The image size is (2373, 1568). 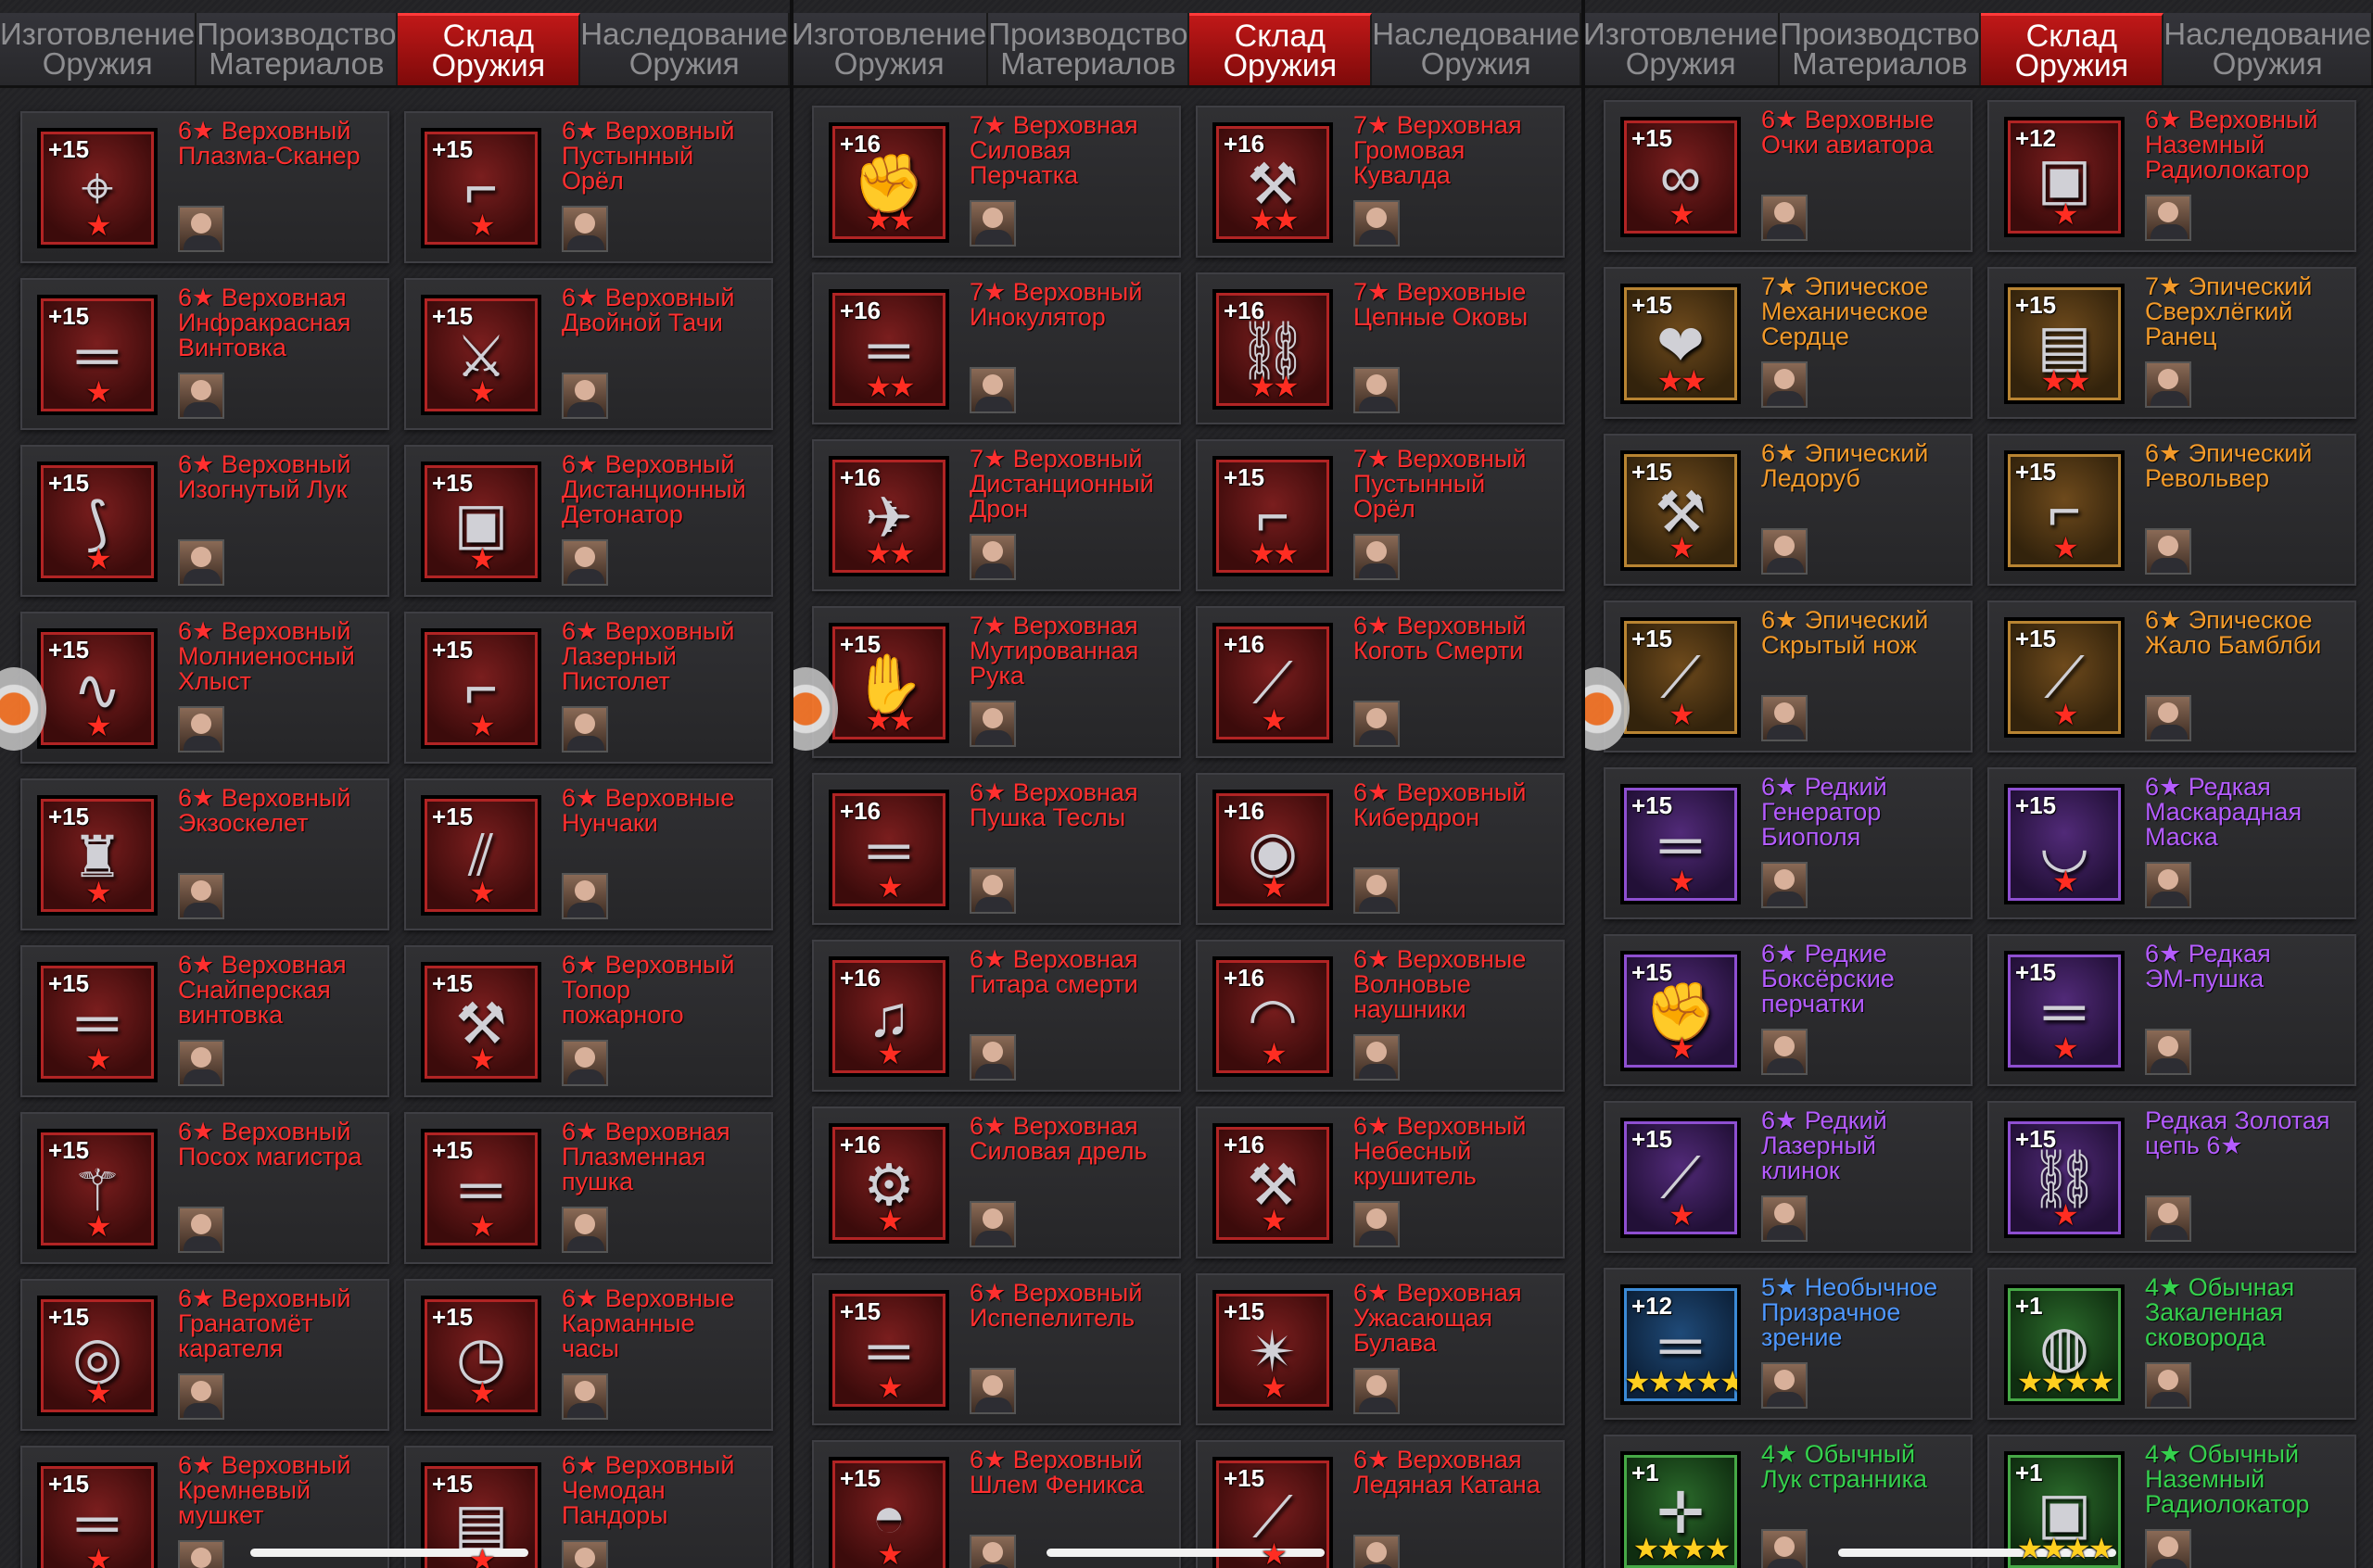 I want to click on weapon-card: +15 ⚔ ★ 6★ Верховный Двойной Тачи, so click(x=589, y=354).